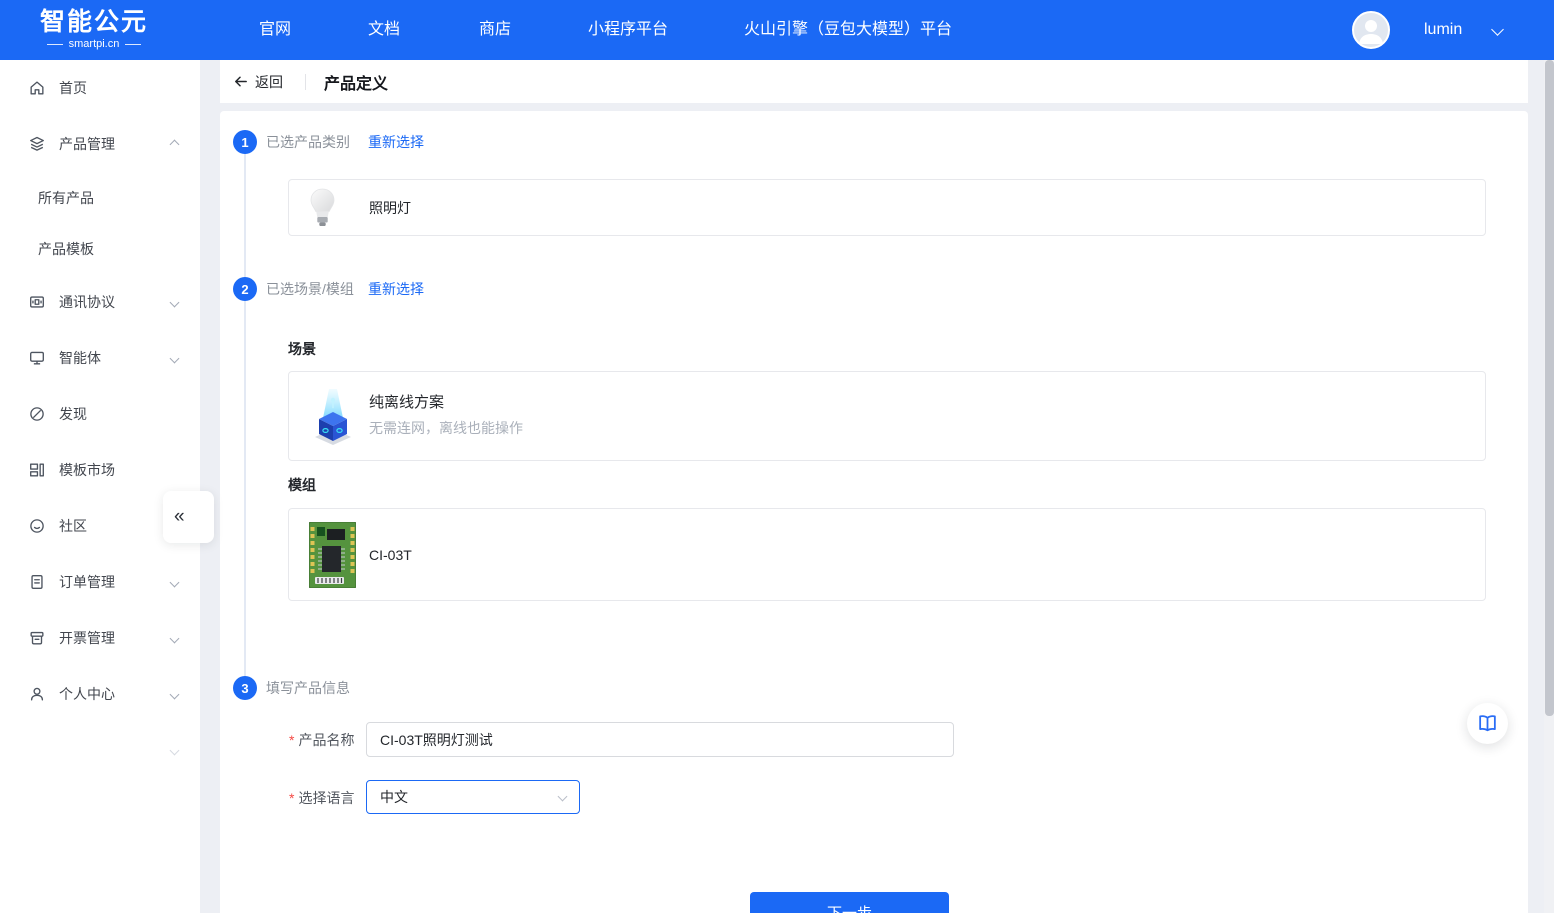 The image size is (1554, 913). What do you see at coordinates (100, 582) in the screenshot?
I see `sidebar-item-order-management: 订单管理` at bounding box center [100, 582].